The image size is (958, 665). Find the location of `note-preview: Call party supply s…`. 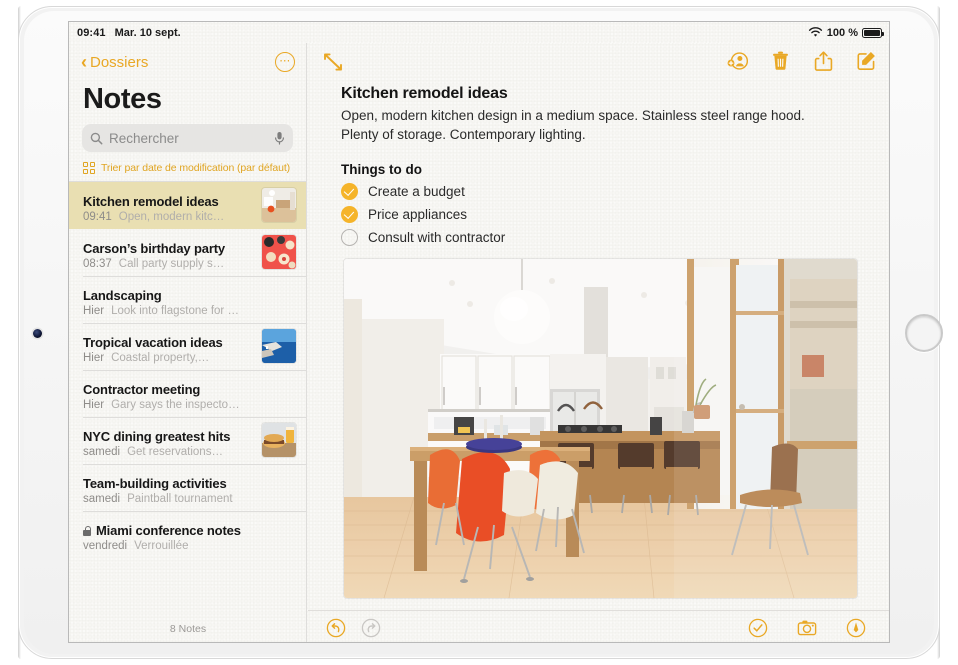

note-preview: Call party supply s… is located at coordinates (171, 264).